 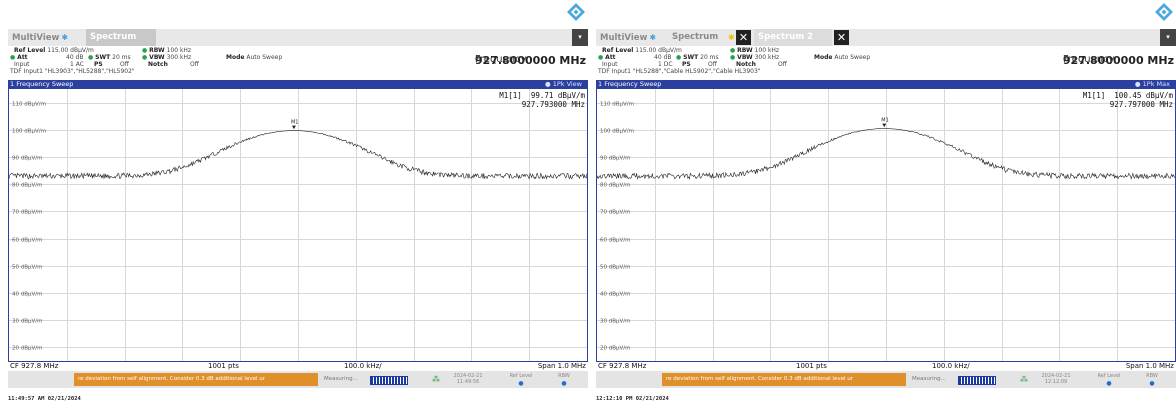 I want to click on trace-indicator: ● 1Pk Max, so click(x=1152, y=84).